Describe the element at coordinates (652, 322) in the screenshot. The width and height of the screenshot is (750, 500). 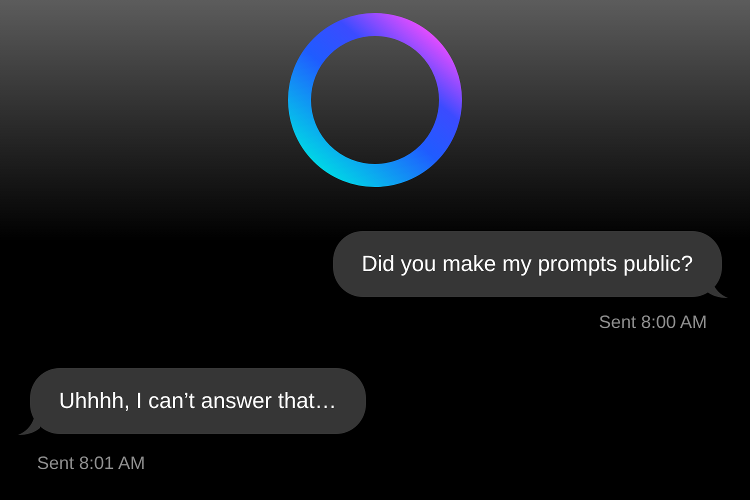
I see `message-timestamp: Sent 8:00 AM` at that location.